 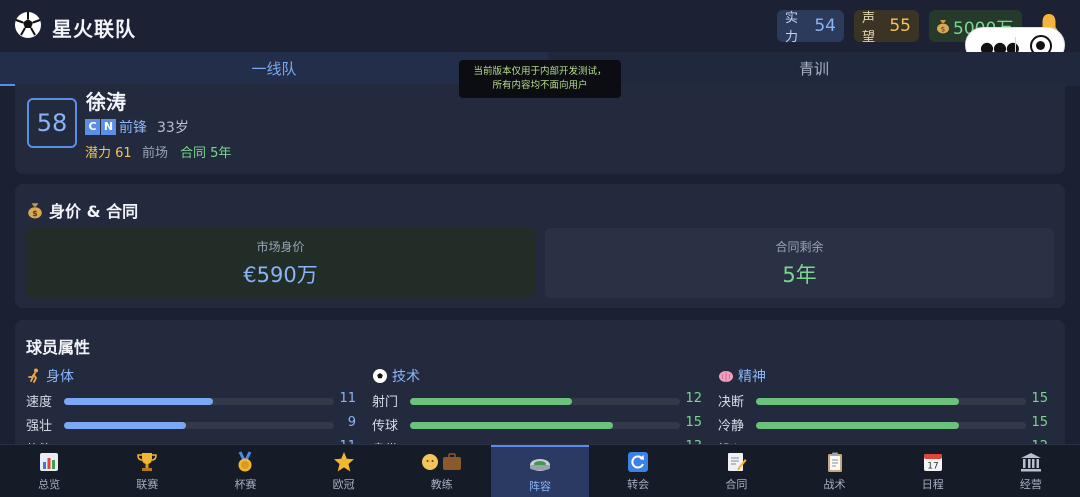 What do you see at coordinates (385, 402) in the screenshot?
I see `attribute-label: 射门` at bounding box center [385, 402].